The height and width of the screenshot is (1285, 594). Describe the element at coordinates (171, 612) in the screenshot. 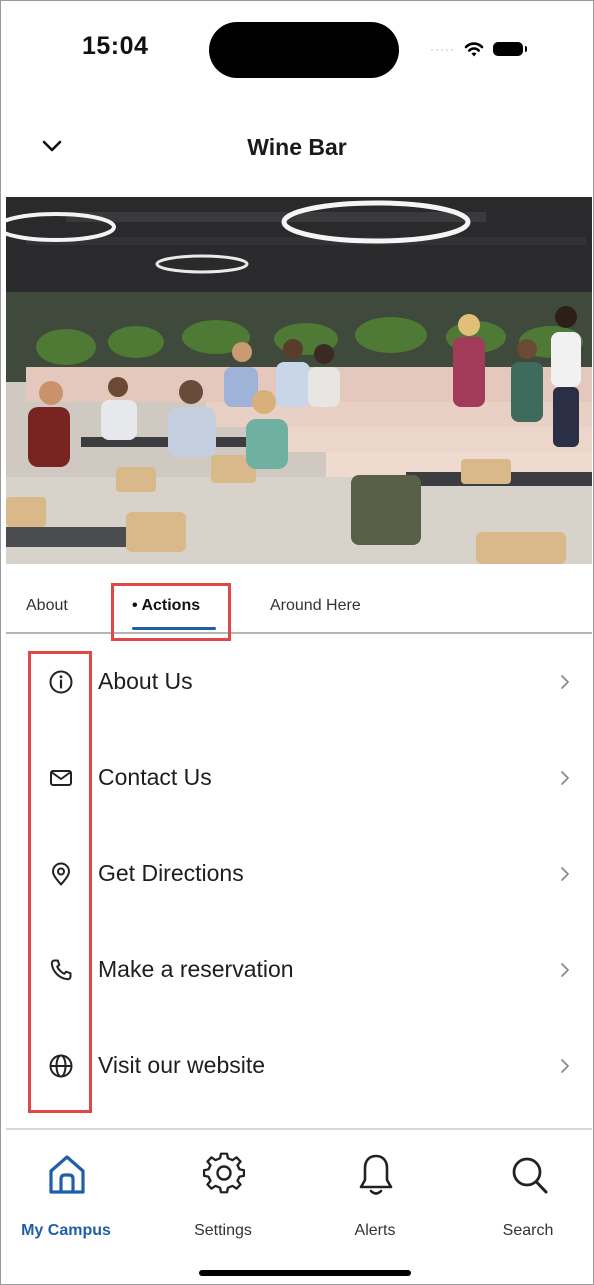

I see `highlight-box-actions-tab` at that location.